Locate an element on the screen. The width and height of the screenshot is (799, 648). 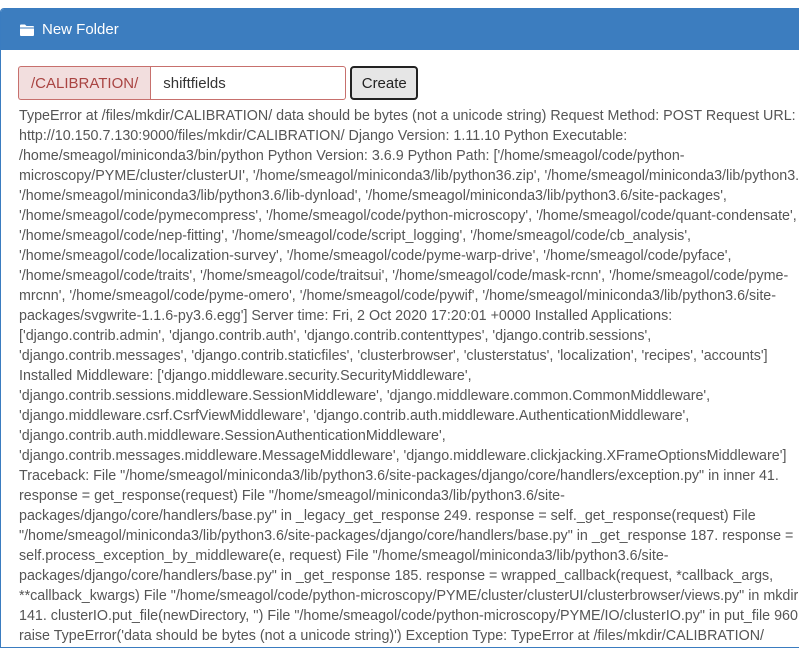
panel-header: New Folder is located at coordinates (400, 29).